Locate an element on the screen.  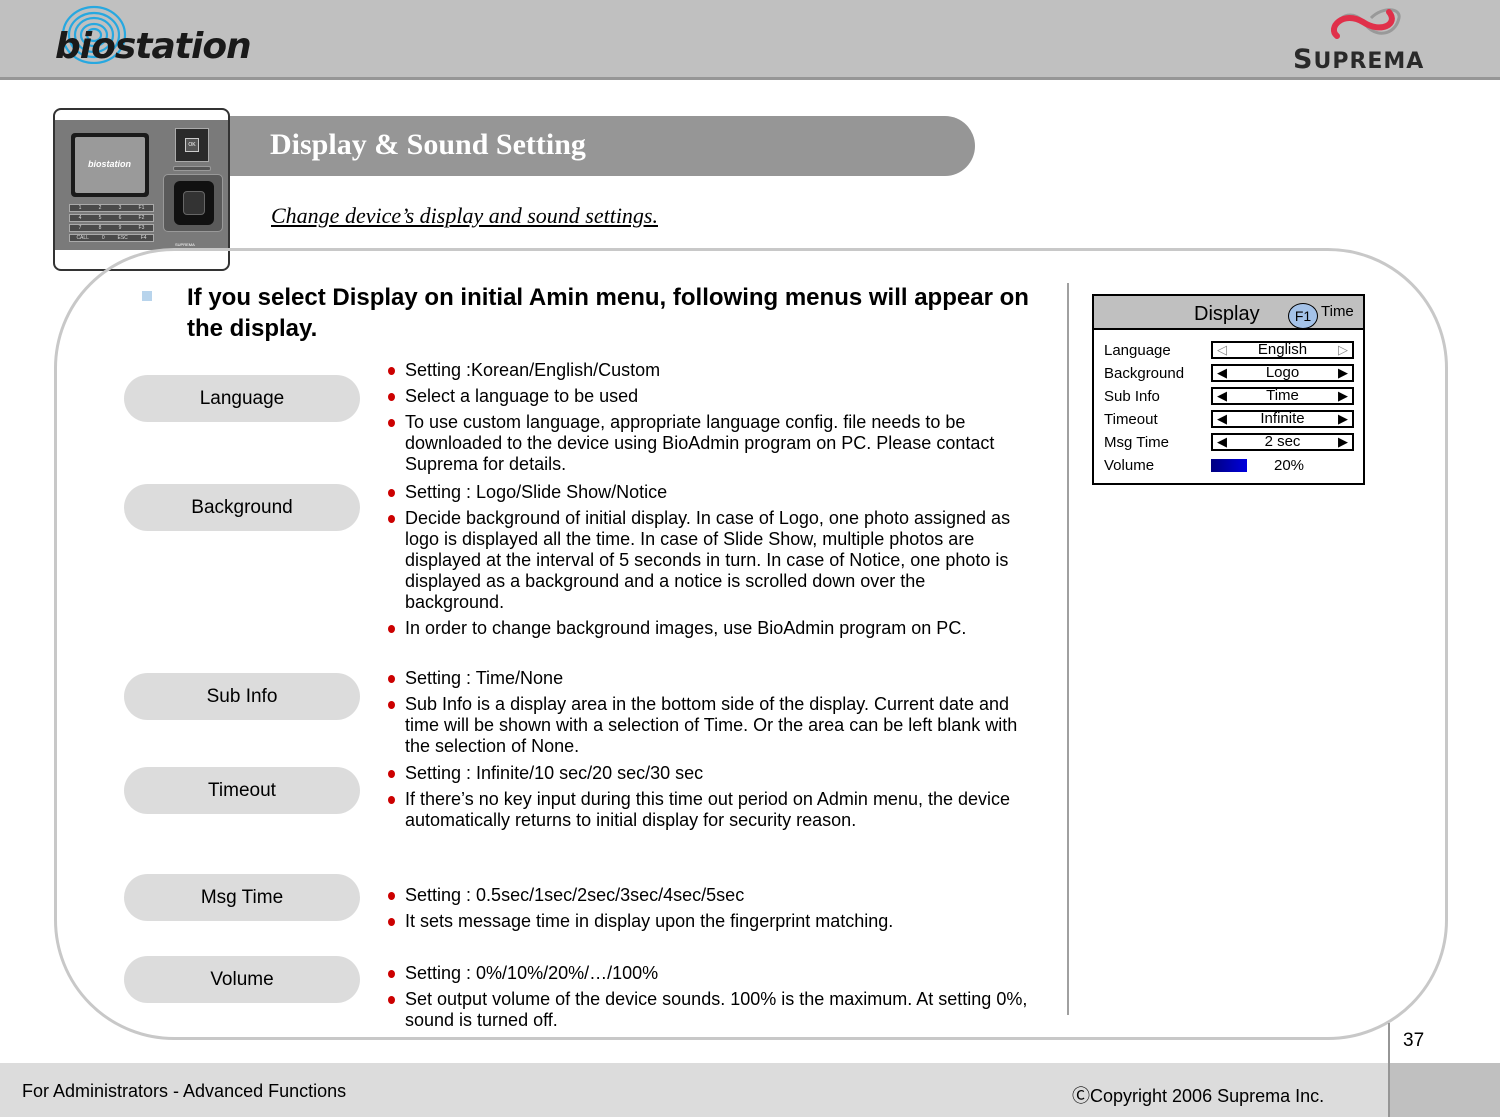
display-row-timeout: Timeout ◀ Infinite ▶ is located at coordinates (1230, 420).